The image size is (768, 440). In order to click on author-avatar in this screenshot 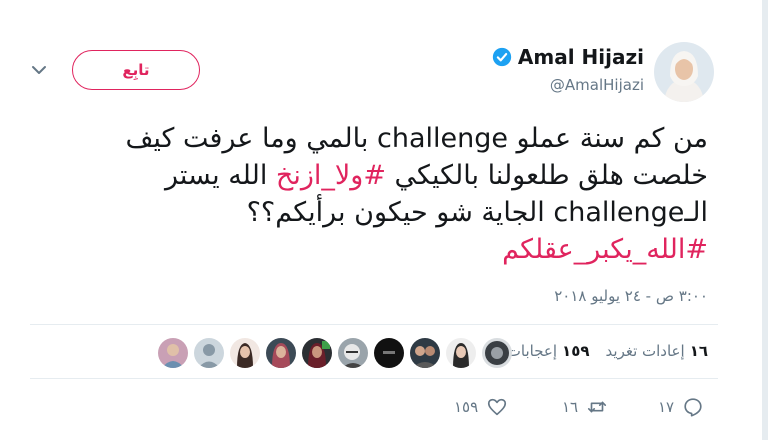, I will do `click(684, 72)`.